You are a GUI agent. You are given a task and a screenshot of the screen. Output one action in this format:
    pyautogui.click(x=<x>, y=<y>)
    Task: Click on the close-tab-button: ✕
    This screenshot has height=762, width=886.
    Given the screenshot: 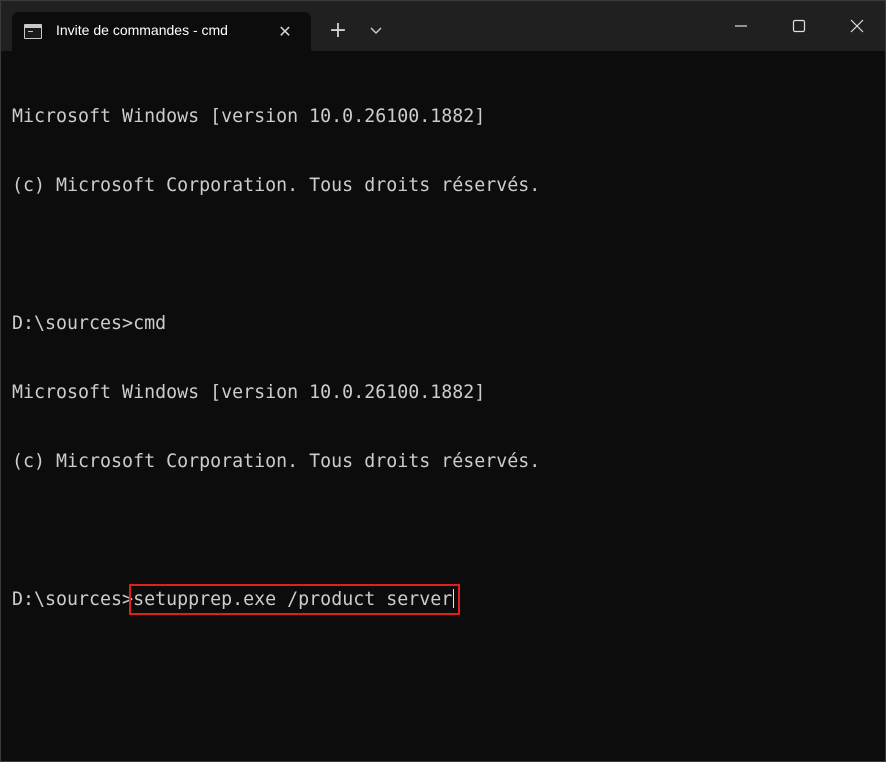 What is the action you would take?
    pyautogui.click(x=285, y=32)
    